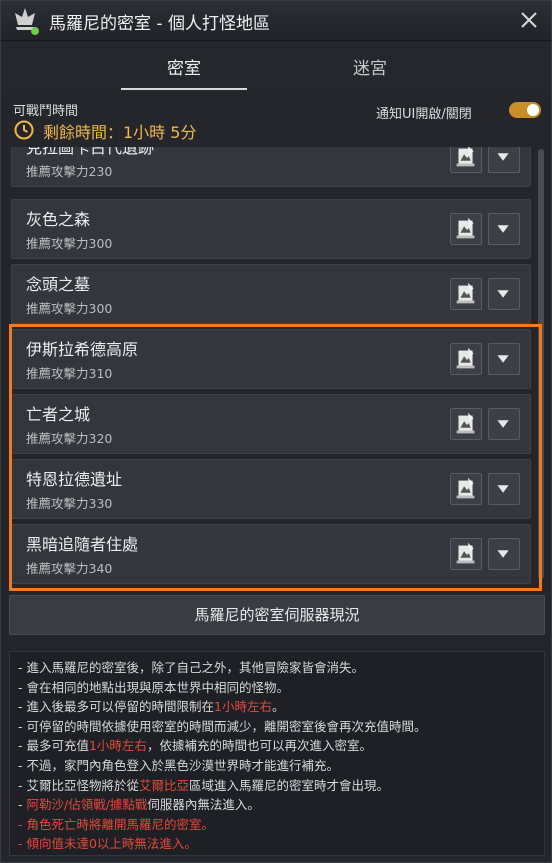 The width and height of the screenshot is (552, 863). Describe the element at coordinates (184, 89) in the screenshot. I see `active-tab-indicator` at that location.